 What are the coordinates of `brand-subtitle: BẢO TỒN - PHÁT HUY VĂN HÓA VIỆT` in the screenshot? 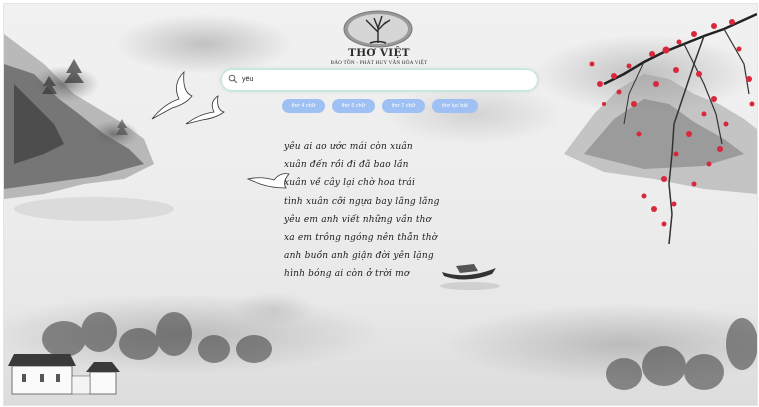 It's located at (379, 63).